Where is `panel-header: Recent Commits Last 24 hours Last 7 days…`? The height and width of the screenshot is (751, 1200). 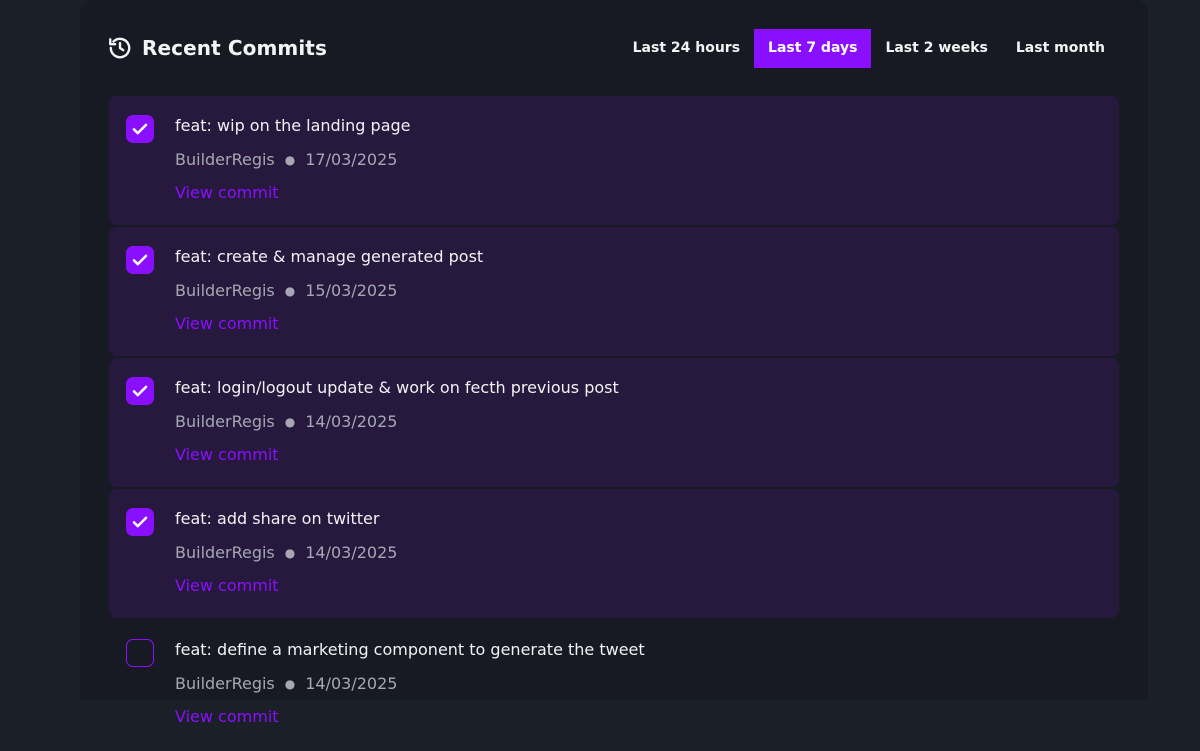
panel-header: Recent Commits Last 24 hours Last 7 days… is located at coordinates (613, 48).